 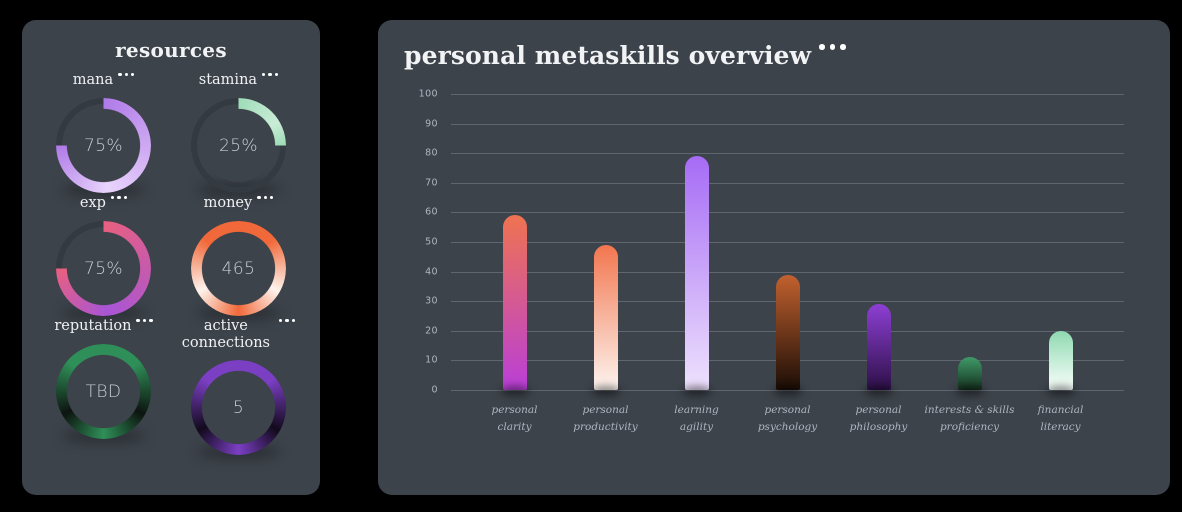 I want to click on x-axis-label: personal productivity, so click(x=605, y=418).